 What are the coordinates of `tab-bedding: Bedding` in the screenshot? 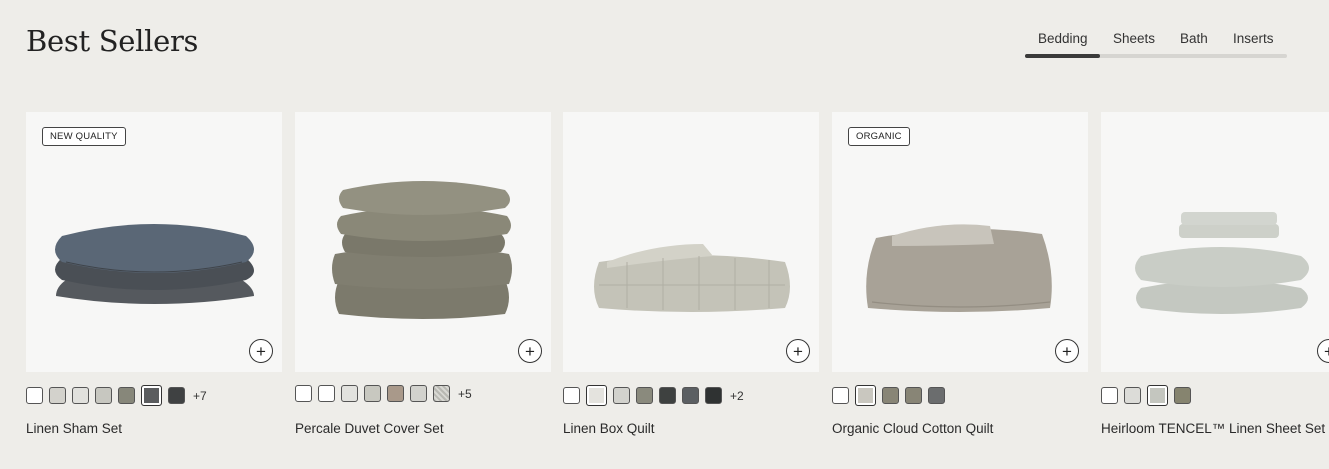 It's located at (1063, 38).